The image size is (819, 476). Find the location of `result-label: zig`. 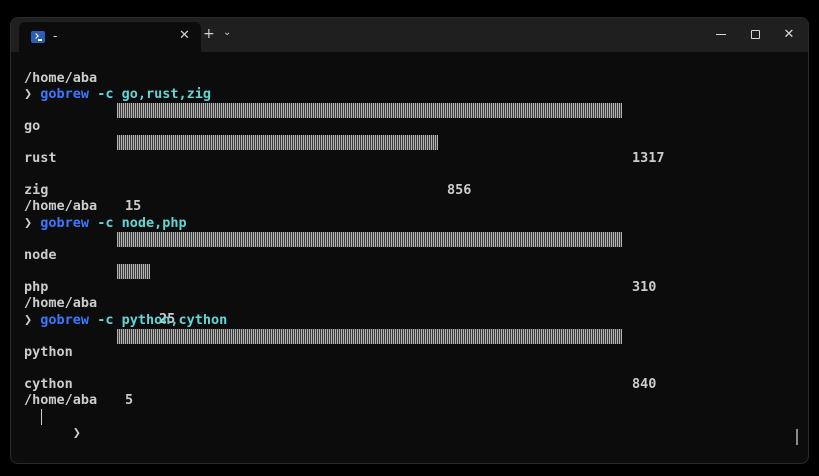

result-label: zig is located at coordinates (36, 190).